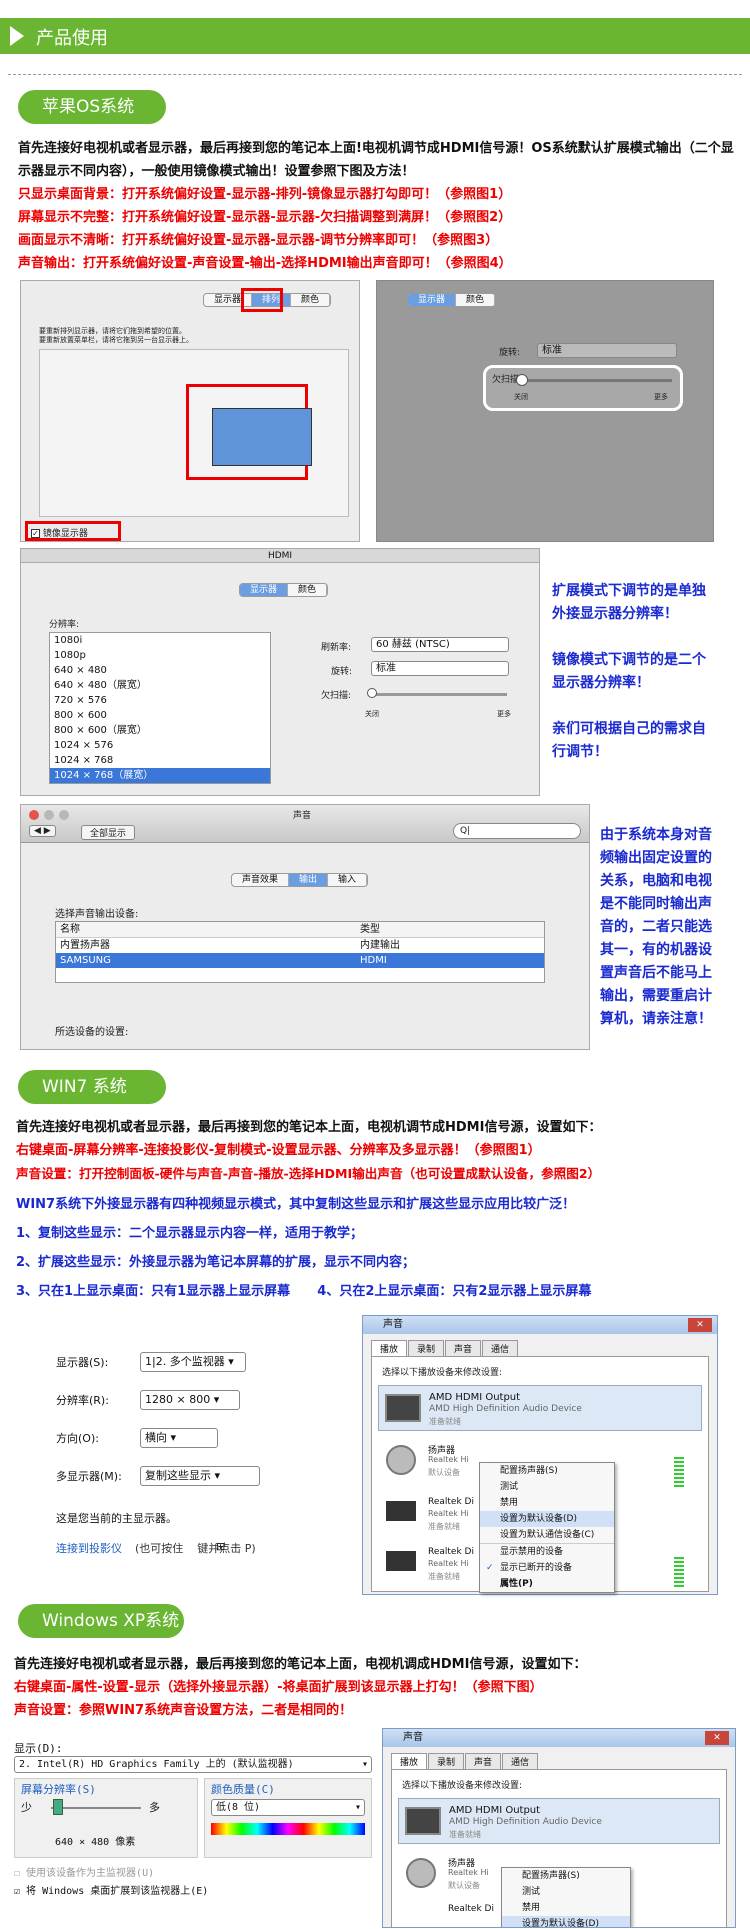 The width and height of the screenshot is (750, 1929). What do you see at coordinates (448, 1459) in the screenshot?
I see `device-sub: Realtek Hi` at bounding box center [448, 1459].